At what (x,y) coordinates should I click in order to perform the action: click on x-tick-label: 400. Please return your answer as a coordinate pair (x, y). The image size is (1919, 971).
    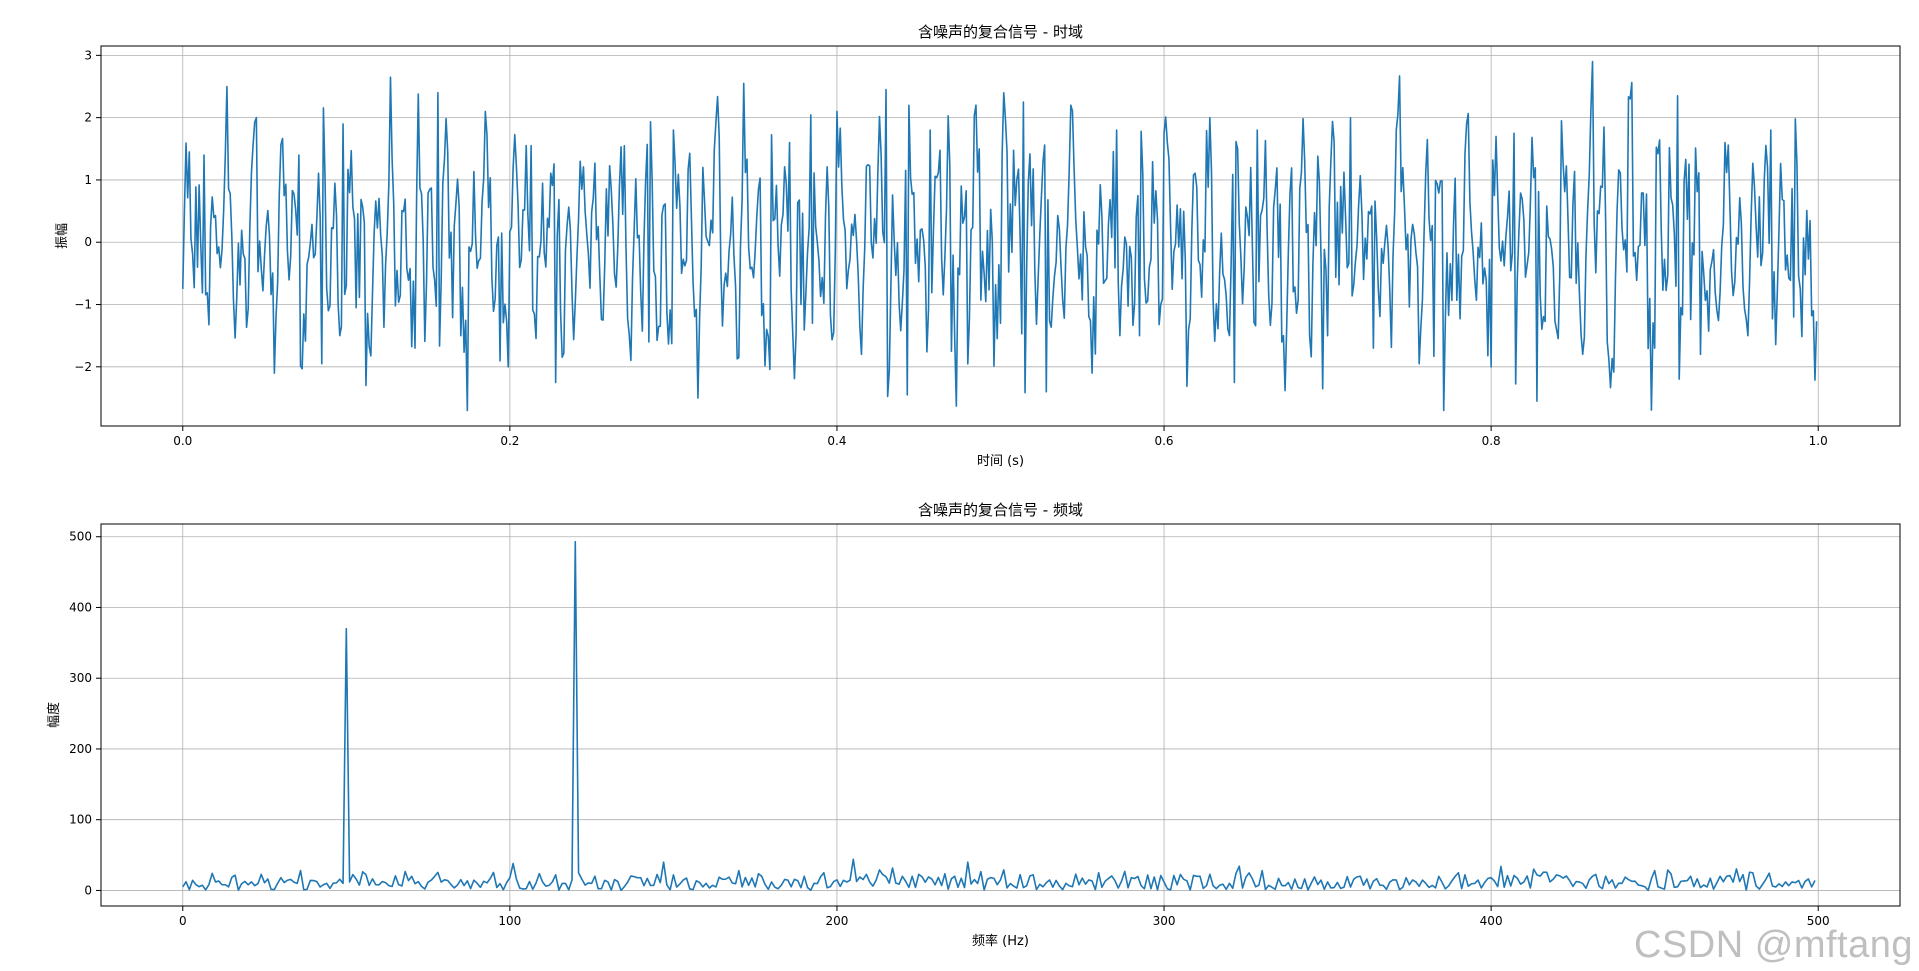
    Looking at the image, I should click on (1491, 921).